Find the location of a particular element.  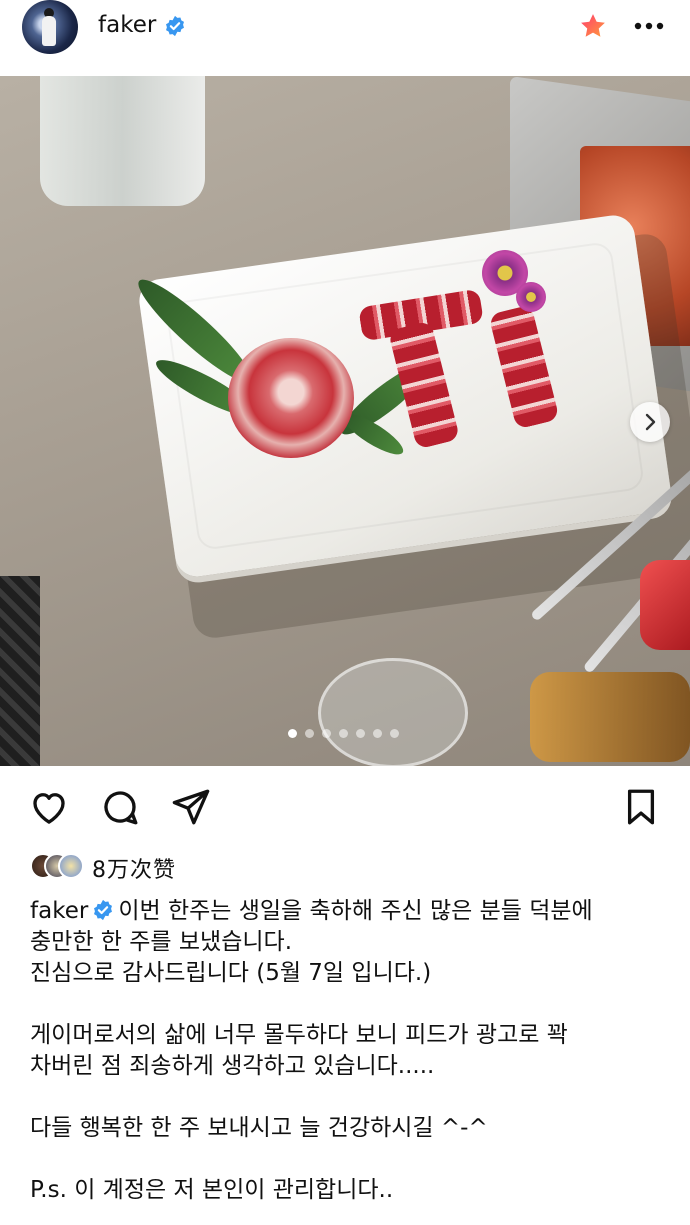

bookmark-icon is located at coordinates (641, 807).